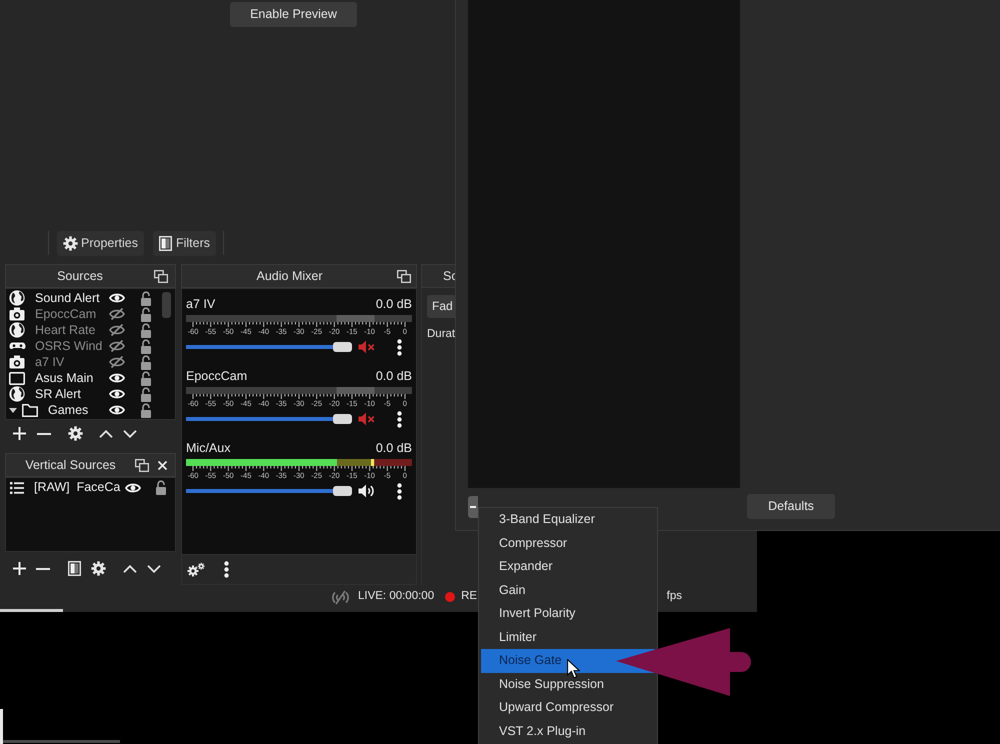 The height and width of the screenshot is (744, 1000). Describe the element at coordinates (17, 330) in the screenshot. I see `globe-icon` at that location.